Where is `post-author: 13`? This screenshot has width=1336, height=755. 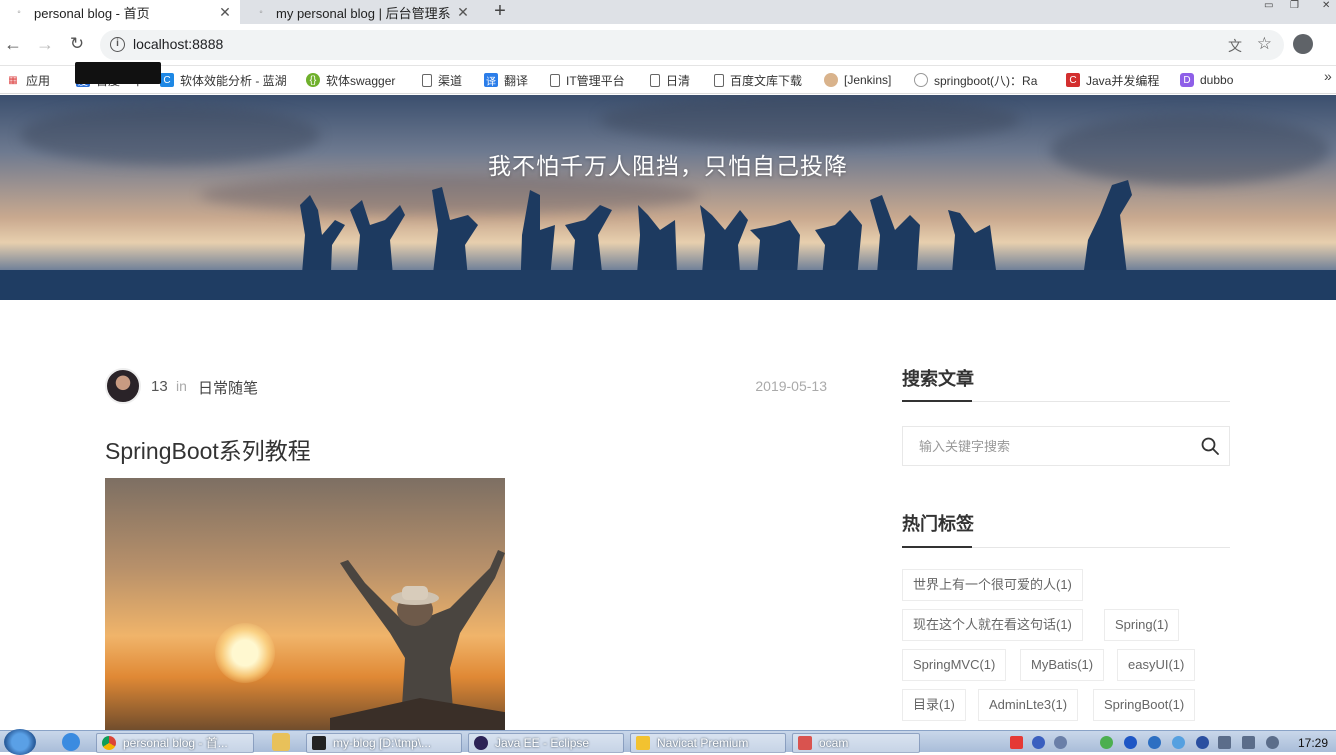 post-author: 13 is located at coordinates (159, 386).